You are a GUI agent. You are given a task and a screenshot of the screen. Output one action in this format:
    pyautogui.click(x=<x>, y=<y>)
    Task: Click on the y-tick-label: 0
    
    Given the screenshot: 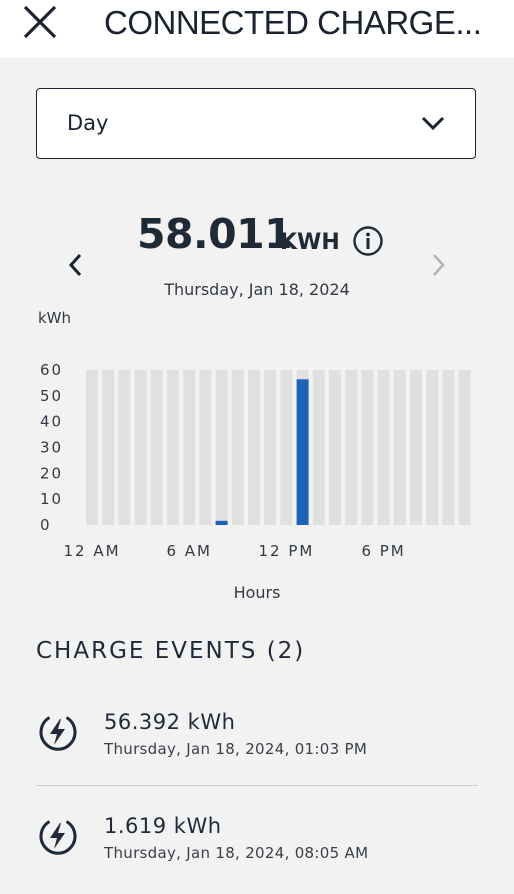 What is the action you would take?
    pyautogui.click(x=46, y=525)
    